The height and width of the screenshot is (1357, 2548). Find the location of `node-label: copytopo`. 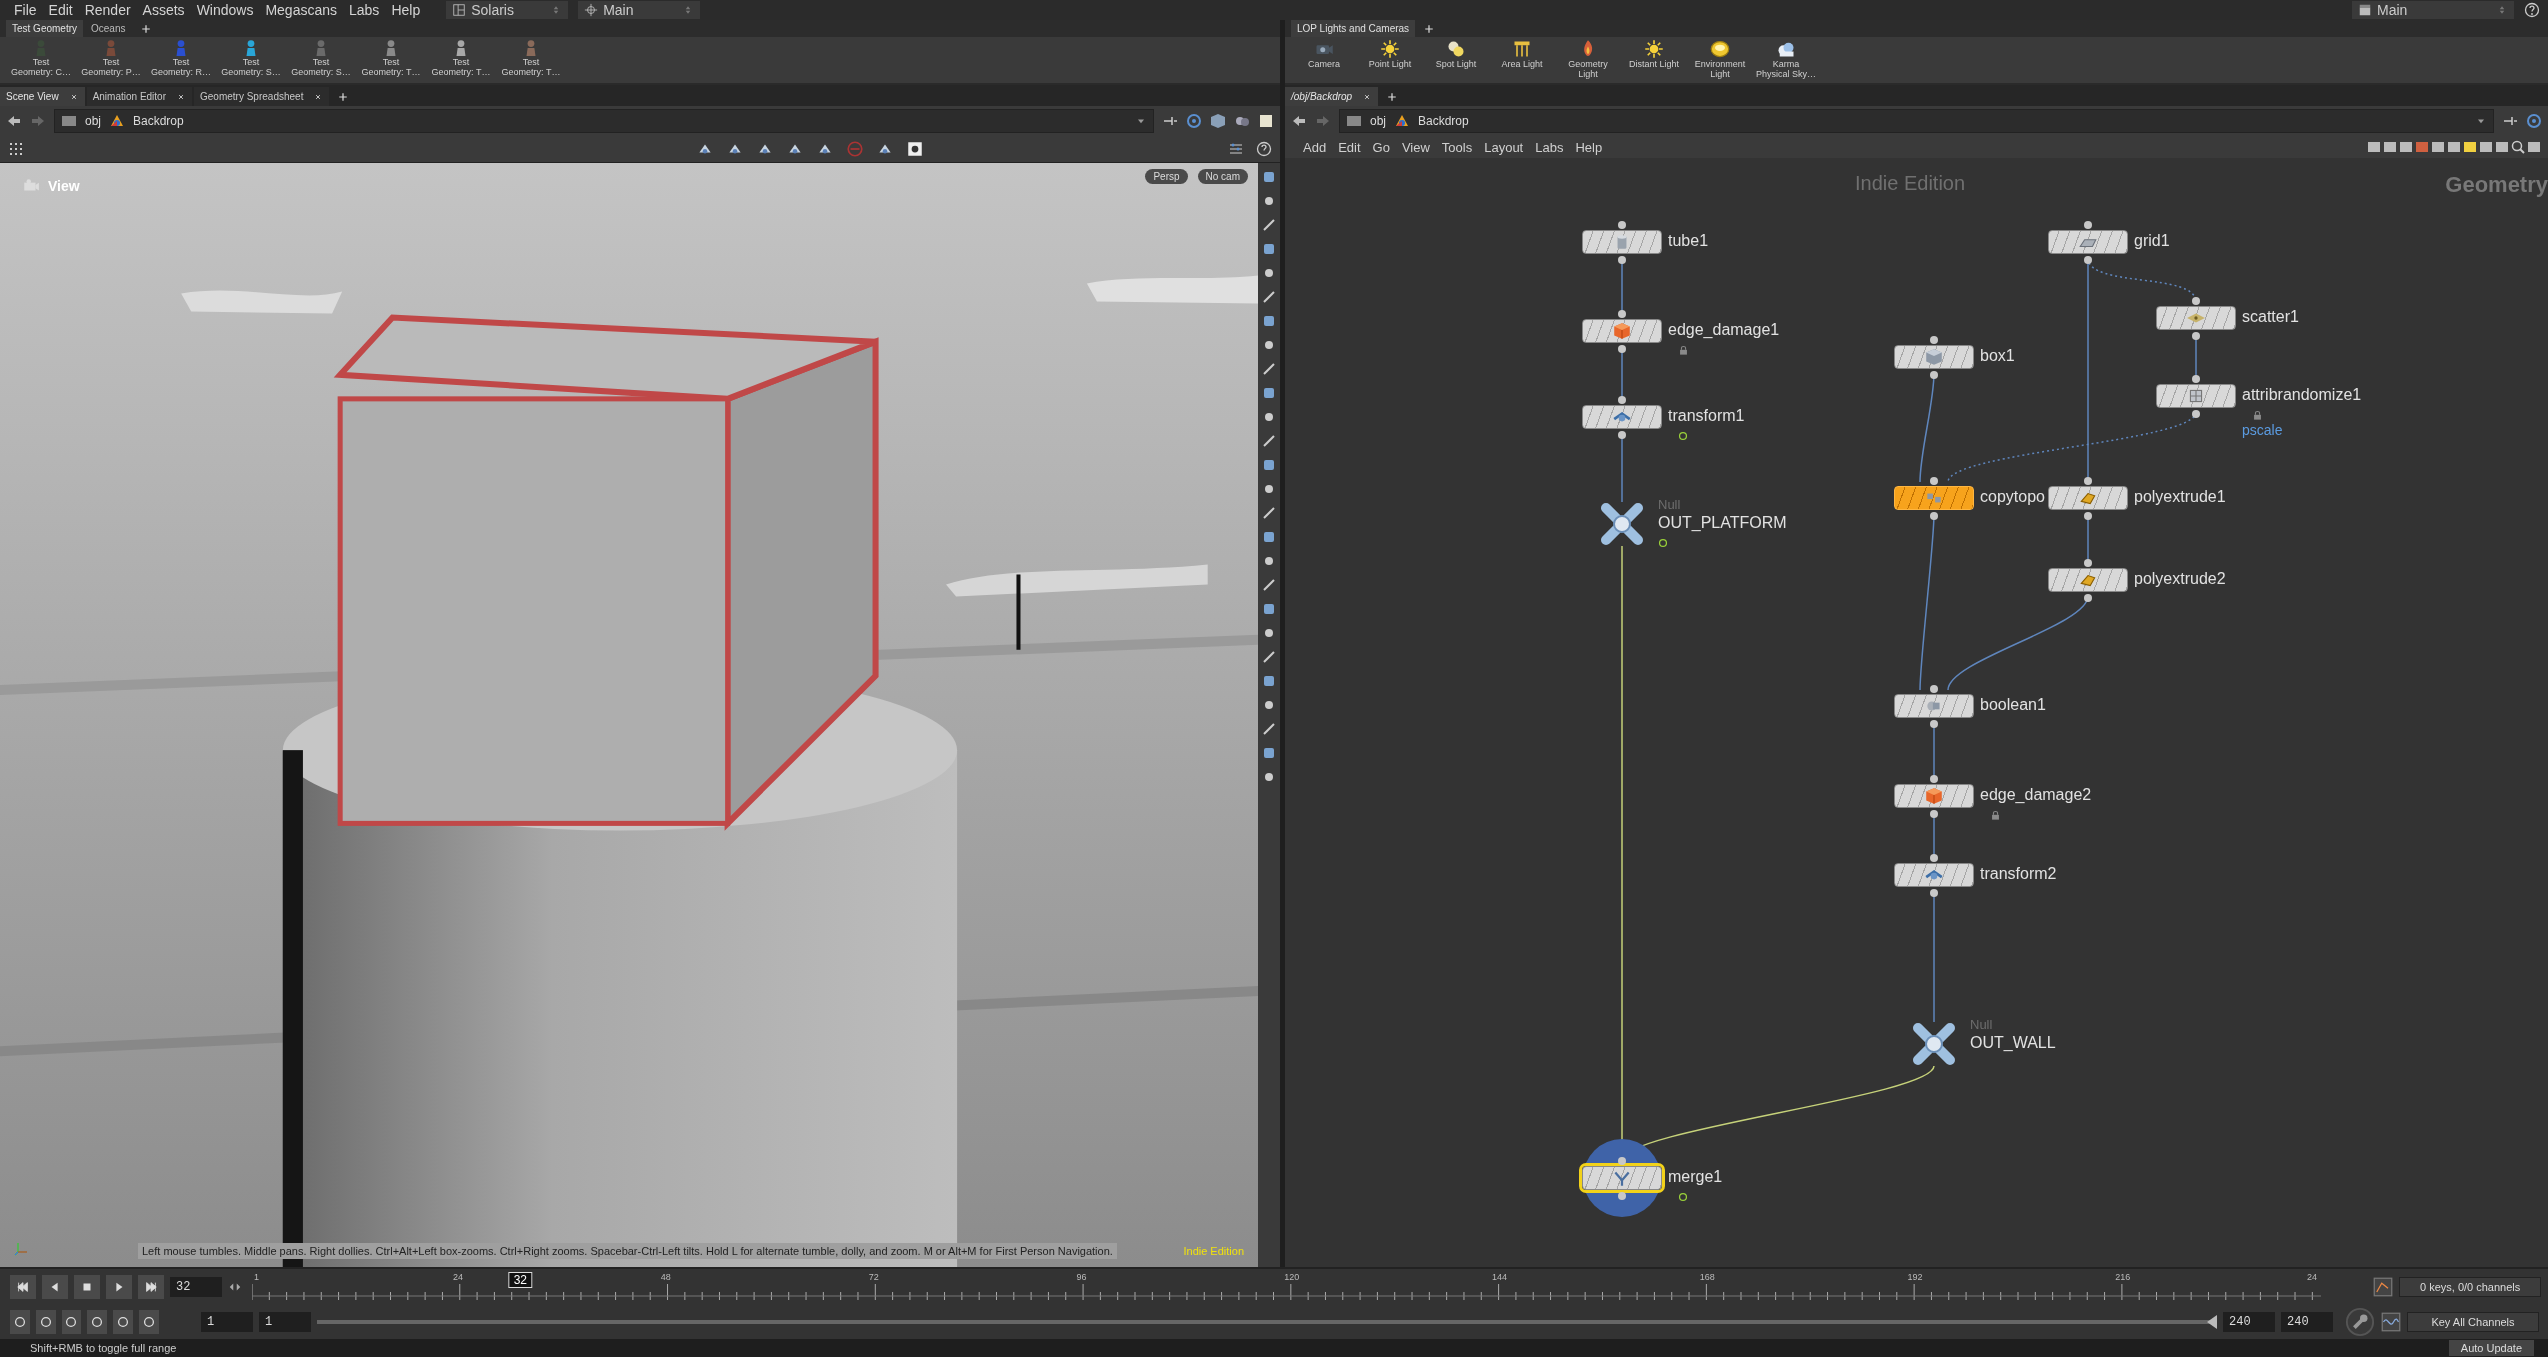

node-label: copytopo is located at coordinates (2012, 497).